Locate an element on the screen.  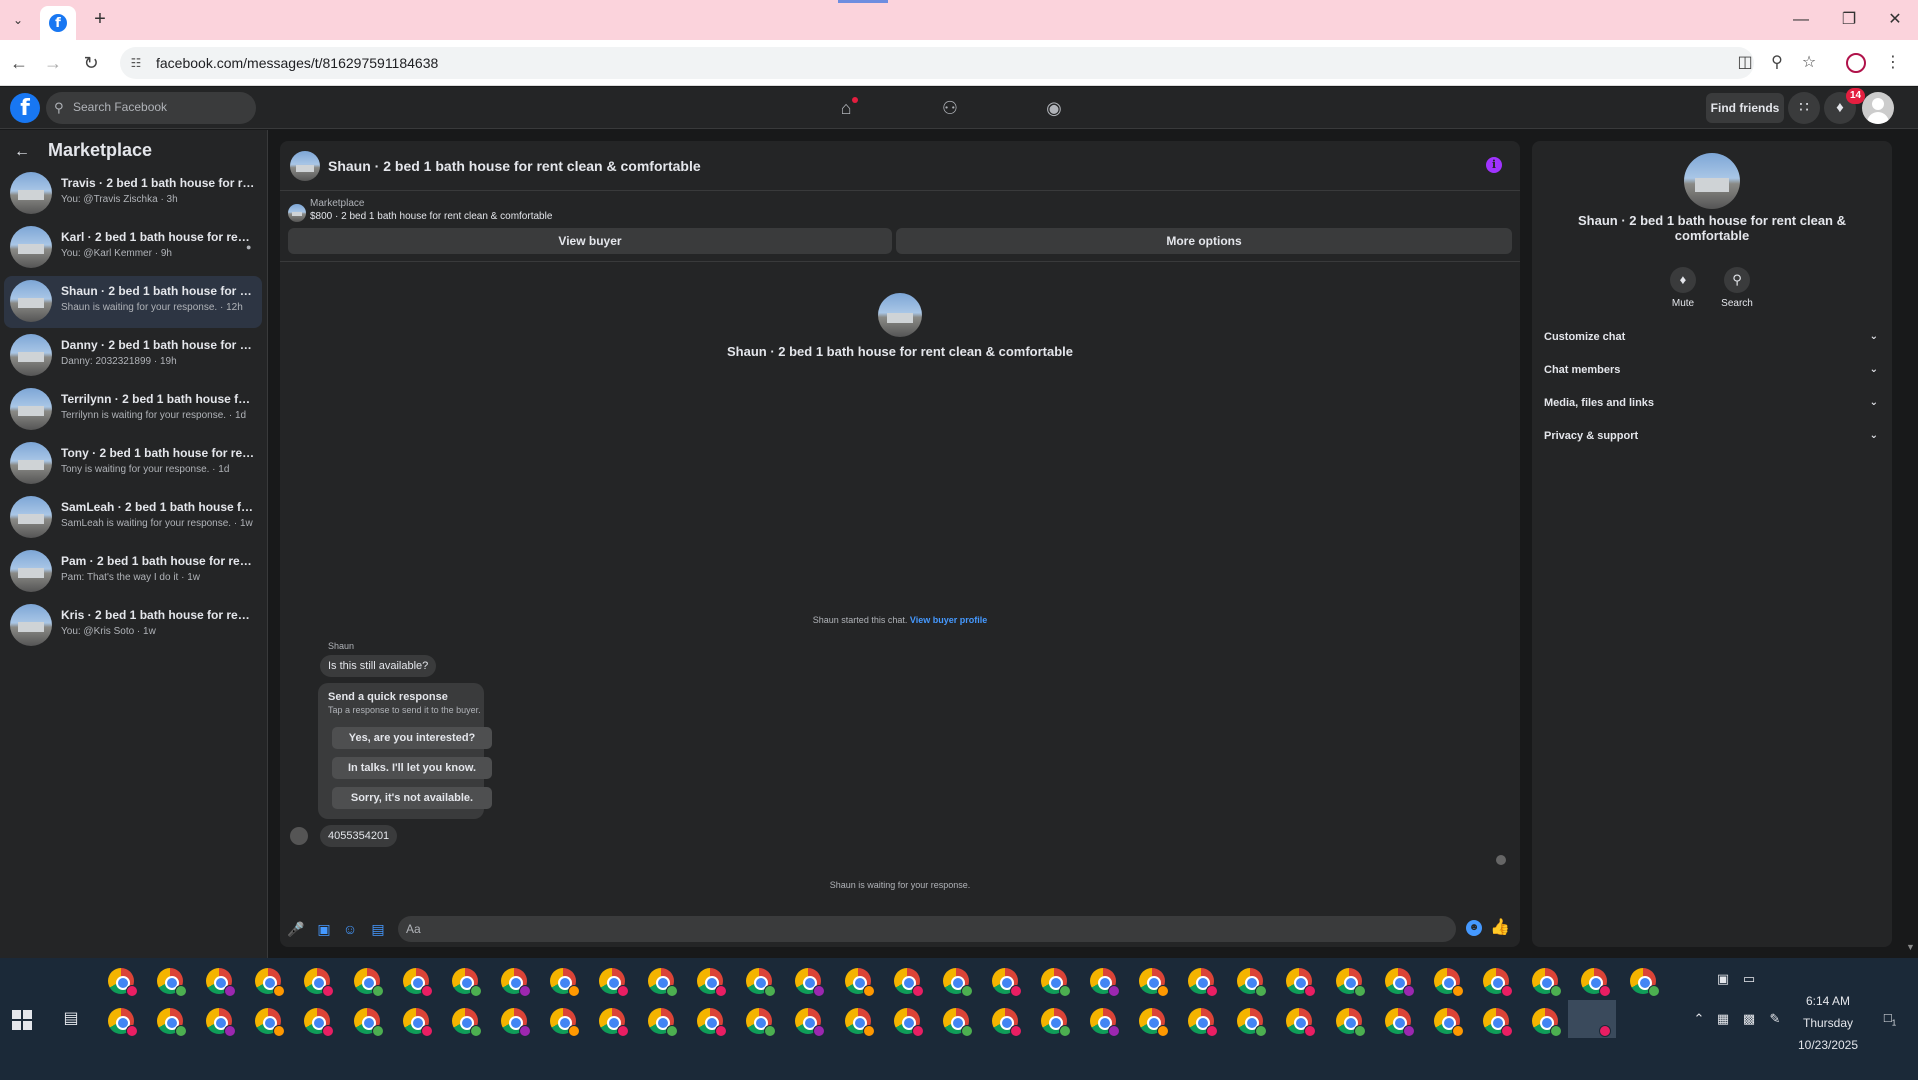
notification-center-icon: □1 is located at coordinates (1890, 1019).